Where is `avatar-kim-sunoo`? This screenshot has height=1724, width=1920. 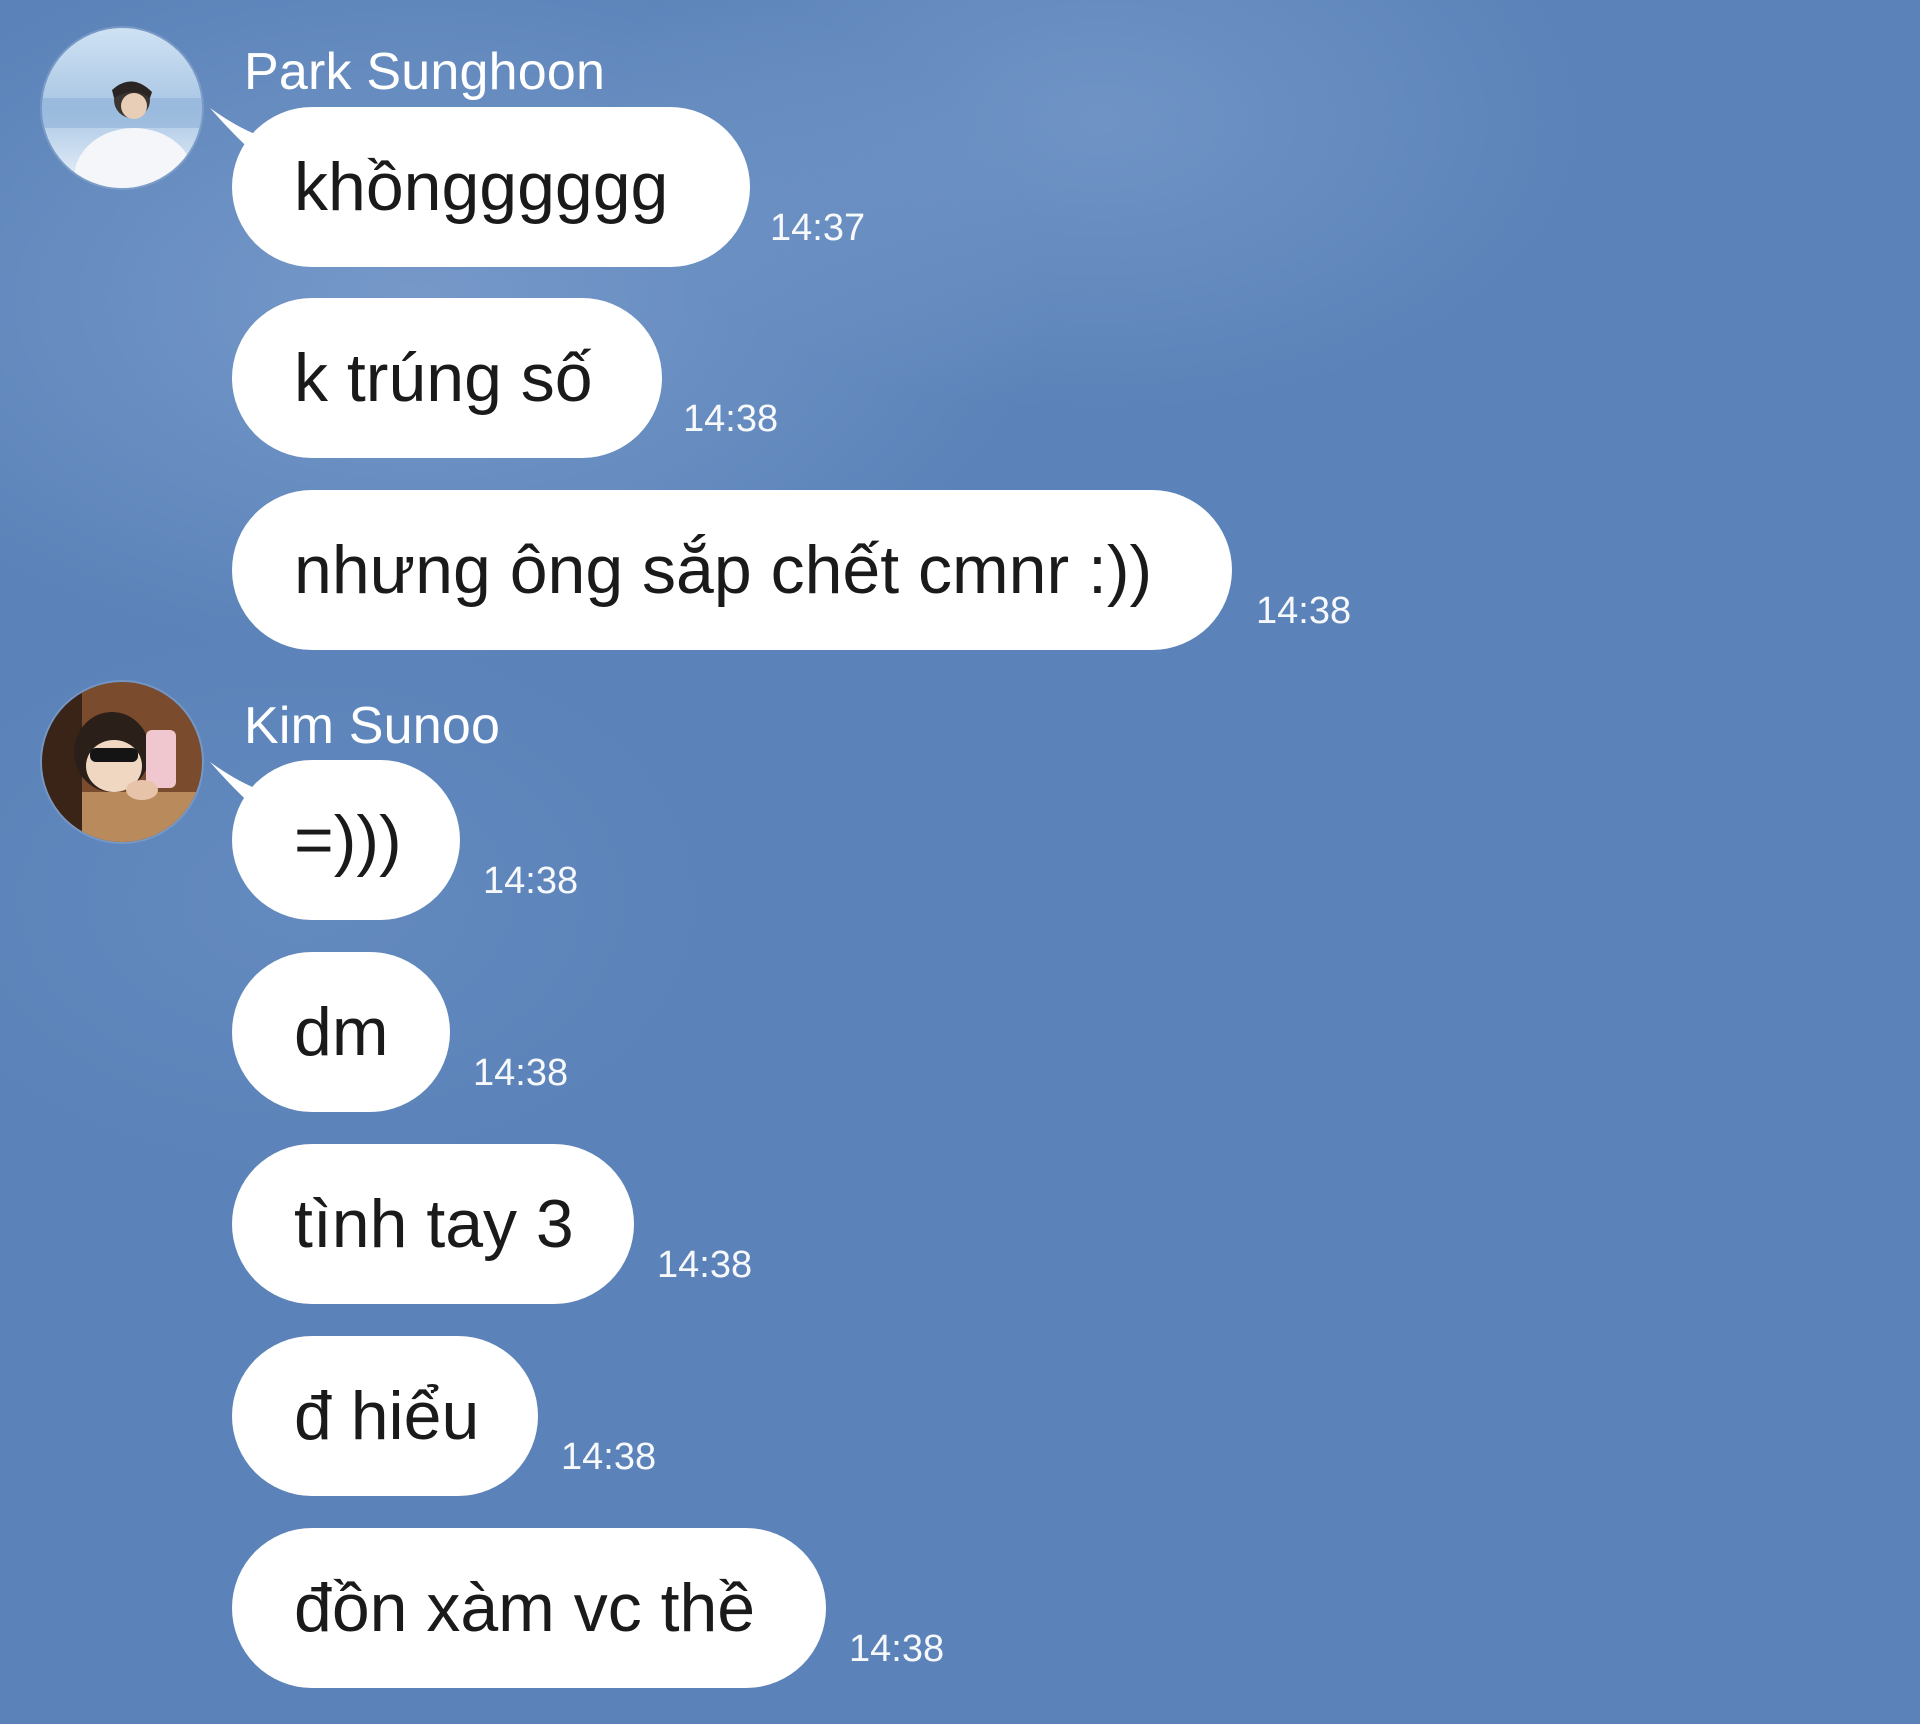 avatar-kim-sunoo is located at coordinates (122, 762).